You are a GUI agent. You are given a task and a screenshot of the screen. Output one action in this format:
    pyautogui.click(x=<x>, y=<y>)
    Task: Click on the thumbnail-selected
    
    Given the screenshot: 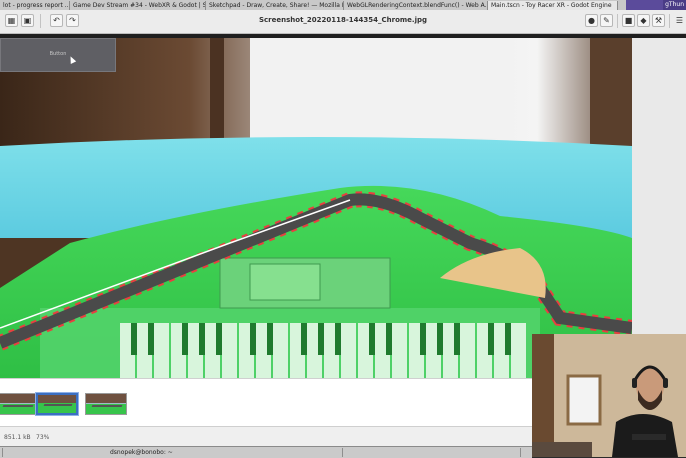 What is the action you would take?
    pyautogui.click(x=57, y=404)
    